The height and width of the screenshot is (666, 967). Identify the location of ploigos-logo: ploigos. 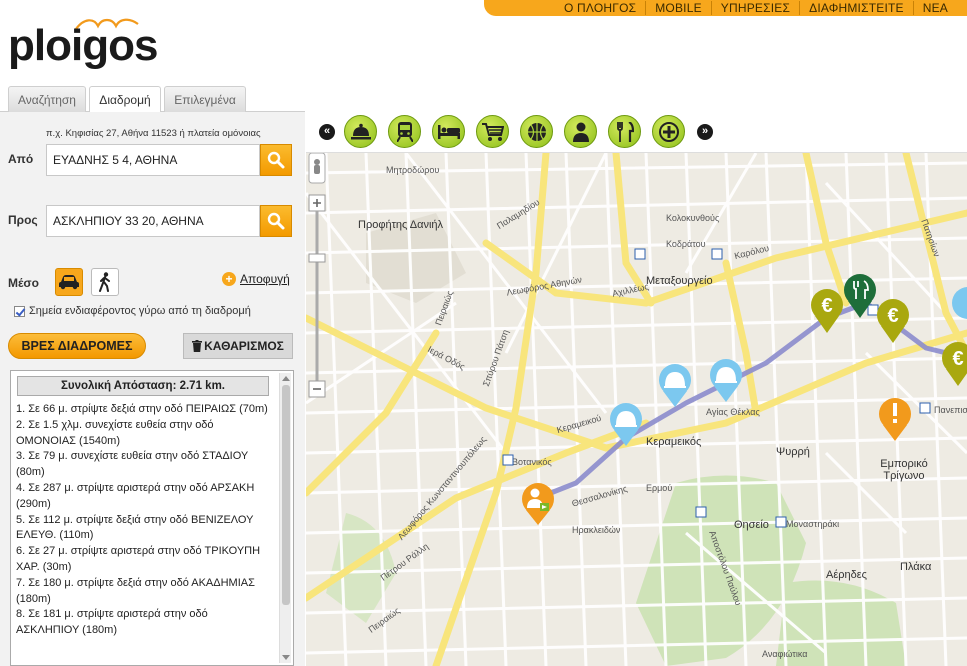
(83, 46).